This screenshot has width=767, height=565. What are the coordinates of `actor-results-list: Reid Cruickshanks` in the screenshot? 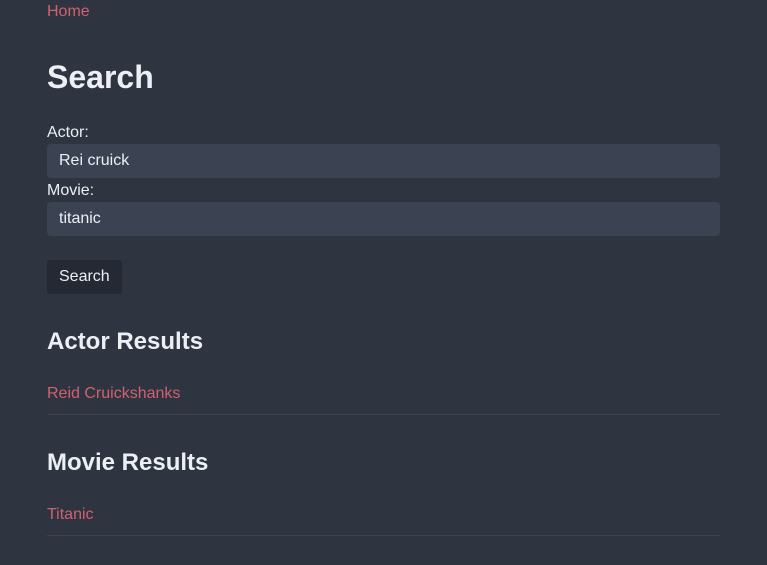 It's located at (383, 400).